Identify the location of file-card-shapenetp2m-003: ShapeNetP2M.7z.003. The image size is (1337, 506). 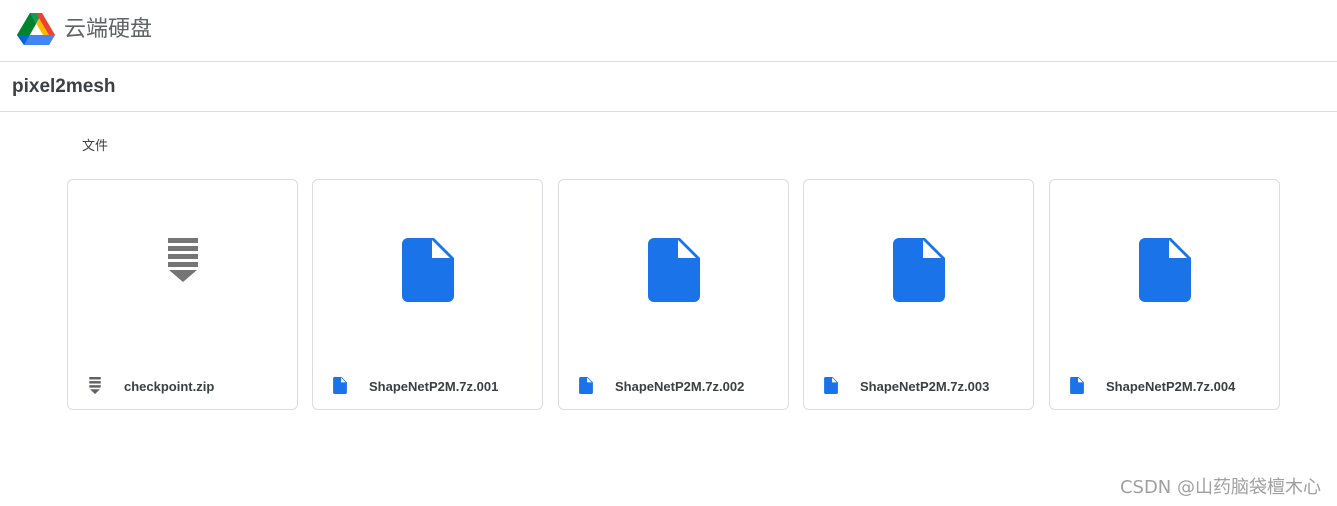
(918, 294).